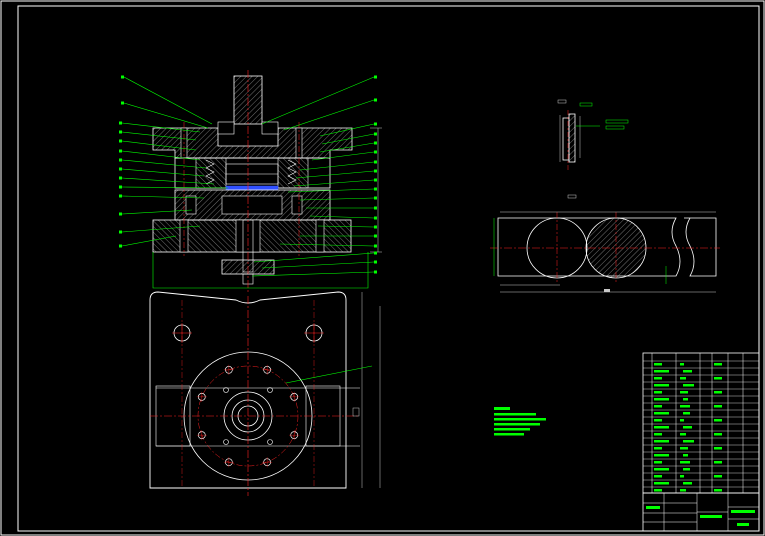  I want to click on section-view, so click(267, 181).